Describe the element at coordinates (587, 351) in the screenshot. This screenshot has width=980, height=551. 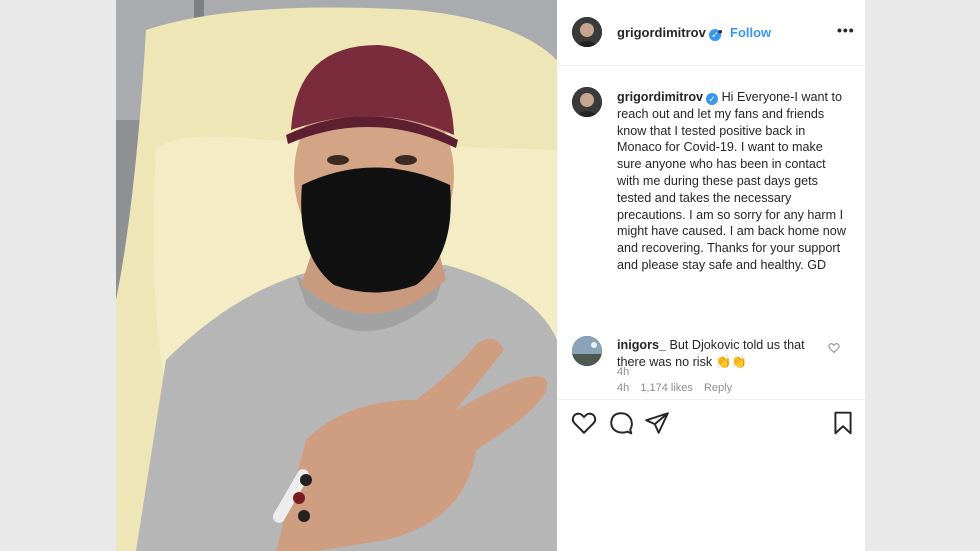
I see `commenter-avatar` at that location.